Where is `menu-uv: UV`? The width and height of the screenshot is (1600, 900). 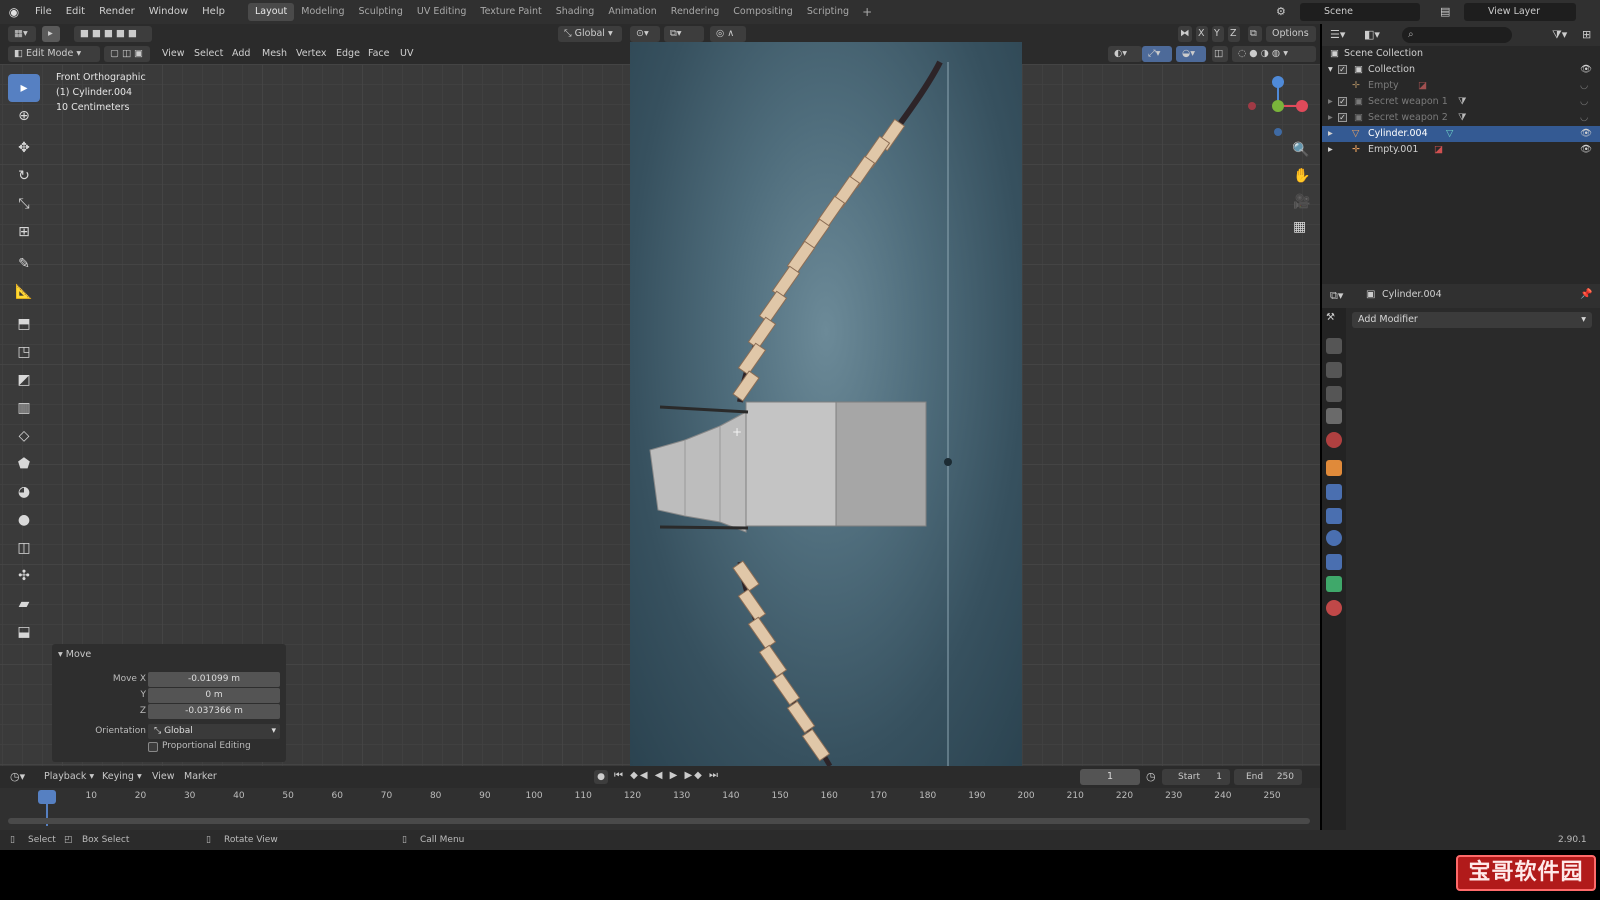 menu-uv: UV is located at coordinates (406, 54).